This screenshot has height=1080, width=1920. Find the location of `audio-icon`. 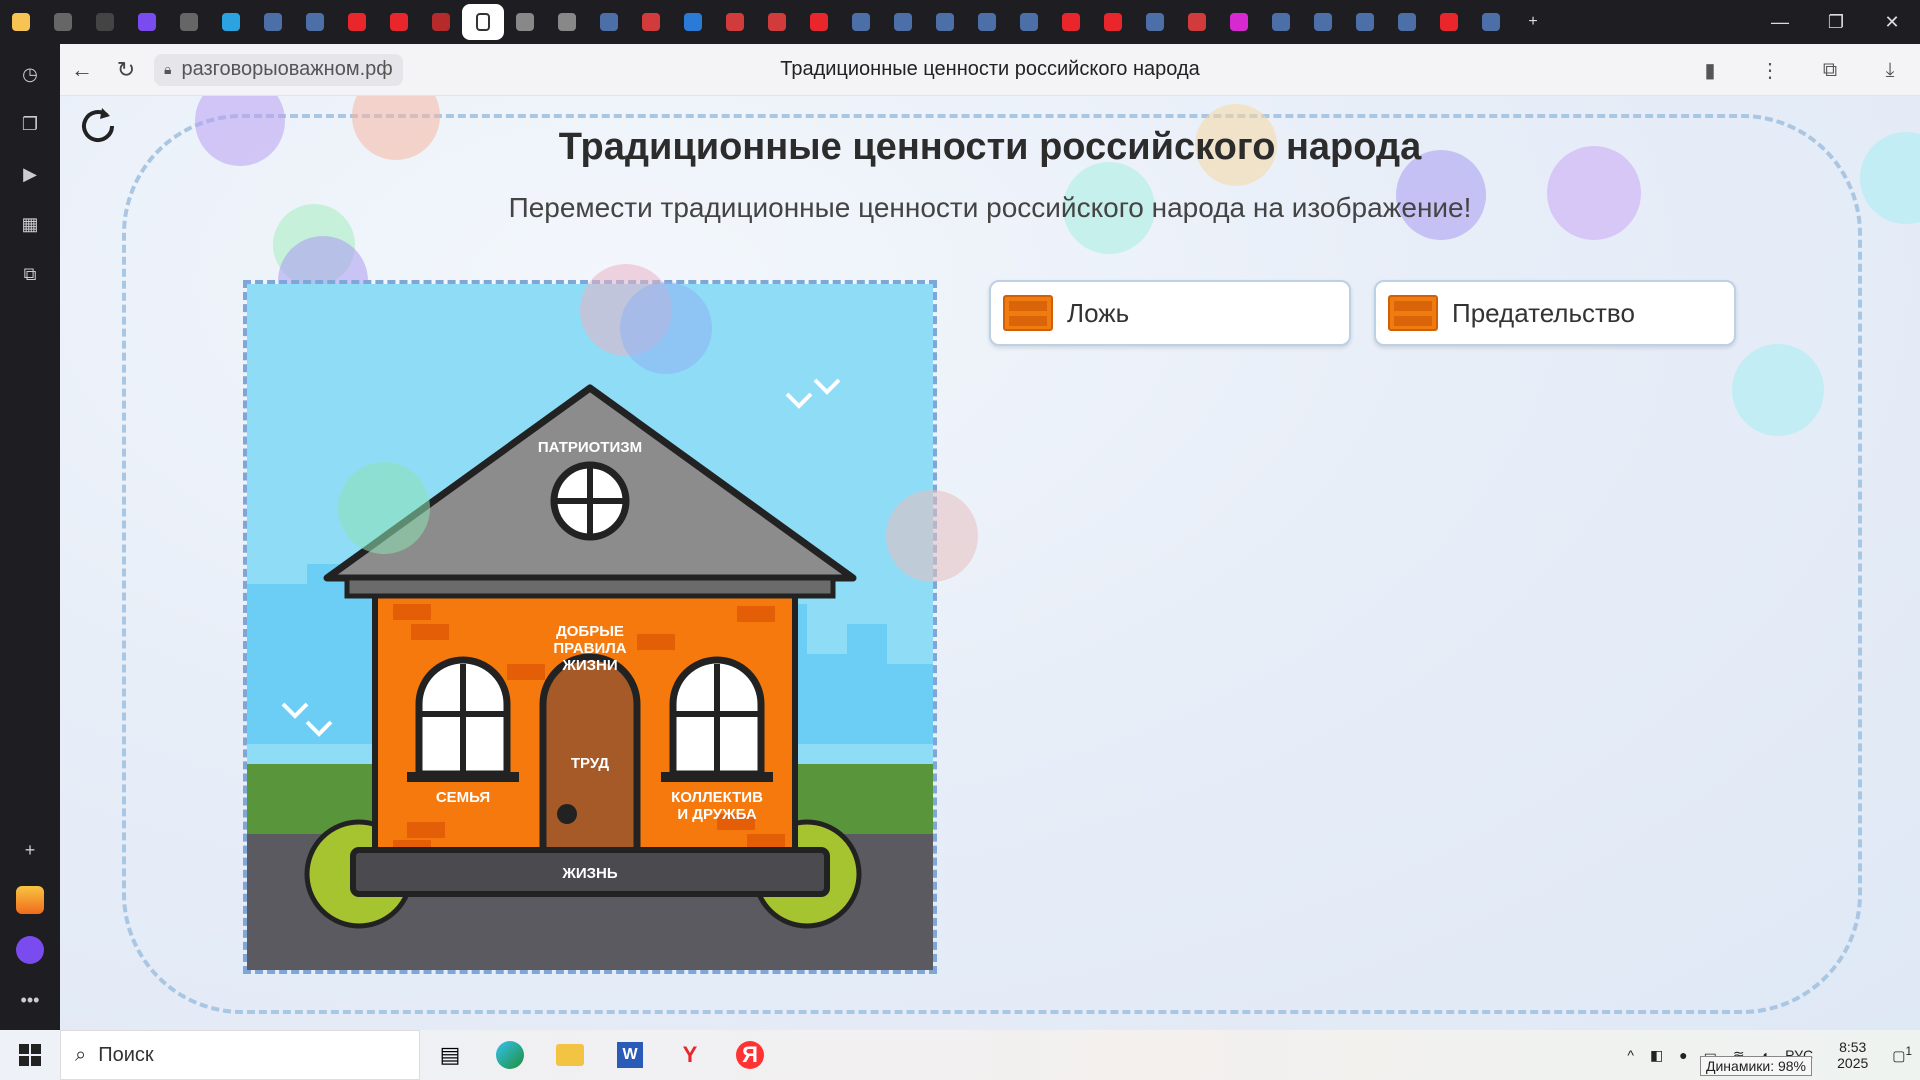

audio-icon is located at coordinates (189, 22).